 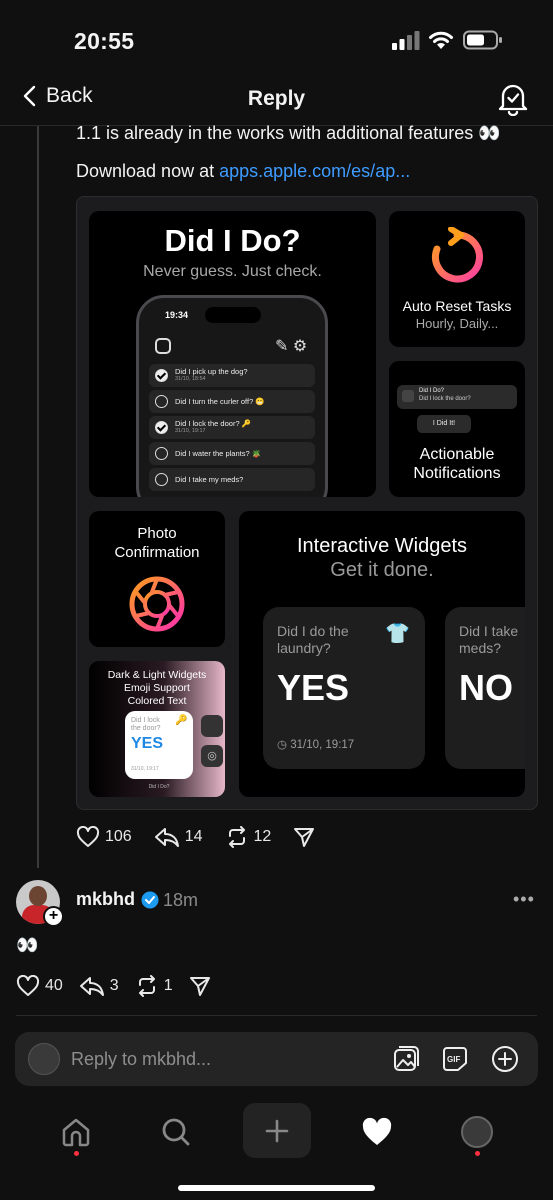 I want to click on widget-answer: NO, so click(x=486, y=687).